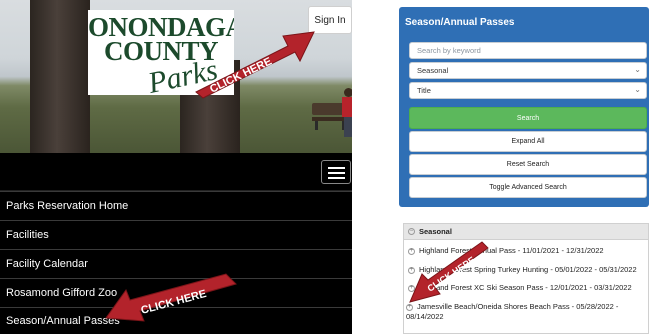  I want to click on sort-select: Title ⌄, so click(528, 90).